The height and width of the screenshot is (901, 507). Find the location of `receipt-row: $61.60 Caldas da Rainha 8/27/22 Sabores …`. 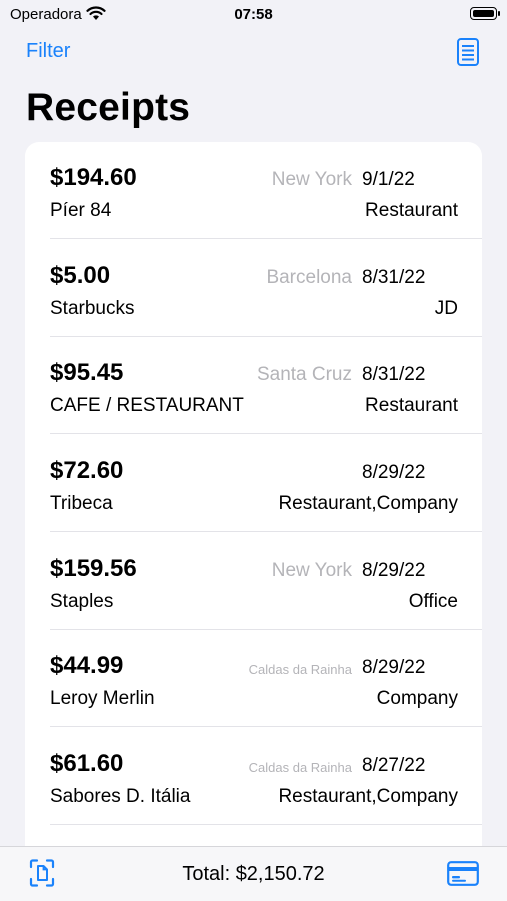

receipt-row: $61.60 Caldas da Rainha 8/27/22 Sabores … is located at coordinates (253, 776).